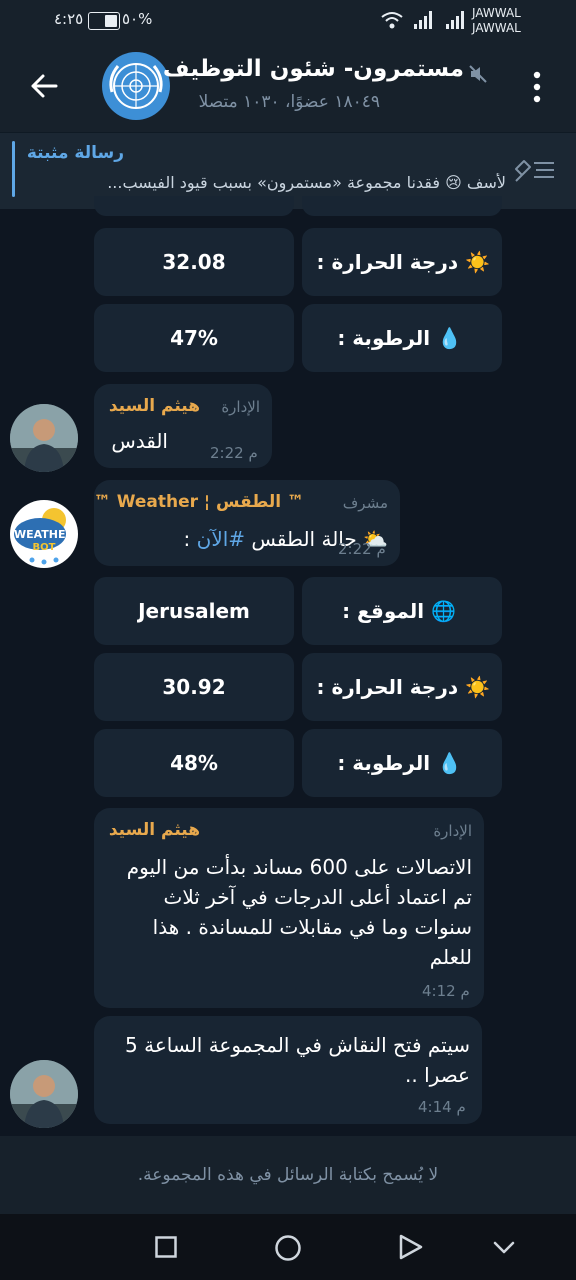  What do you see at coordinates (313, 69) in the screenshot?
I see `chat-title: مستمرون- شئون التوظيف` at bounding box center [313, 69].